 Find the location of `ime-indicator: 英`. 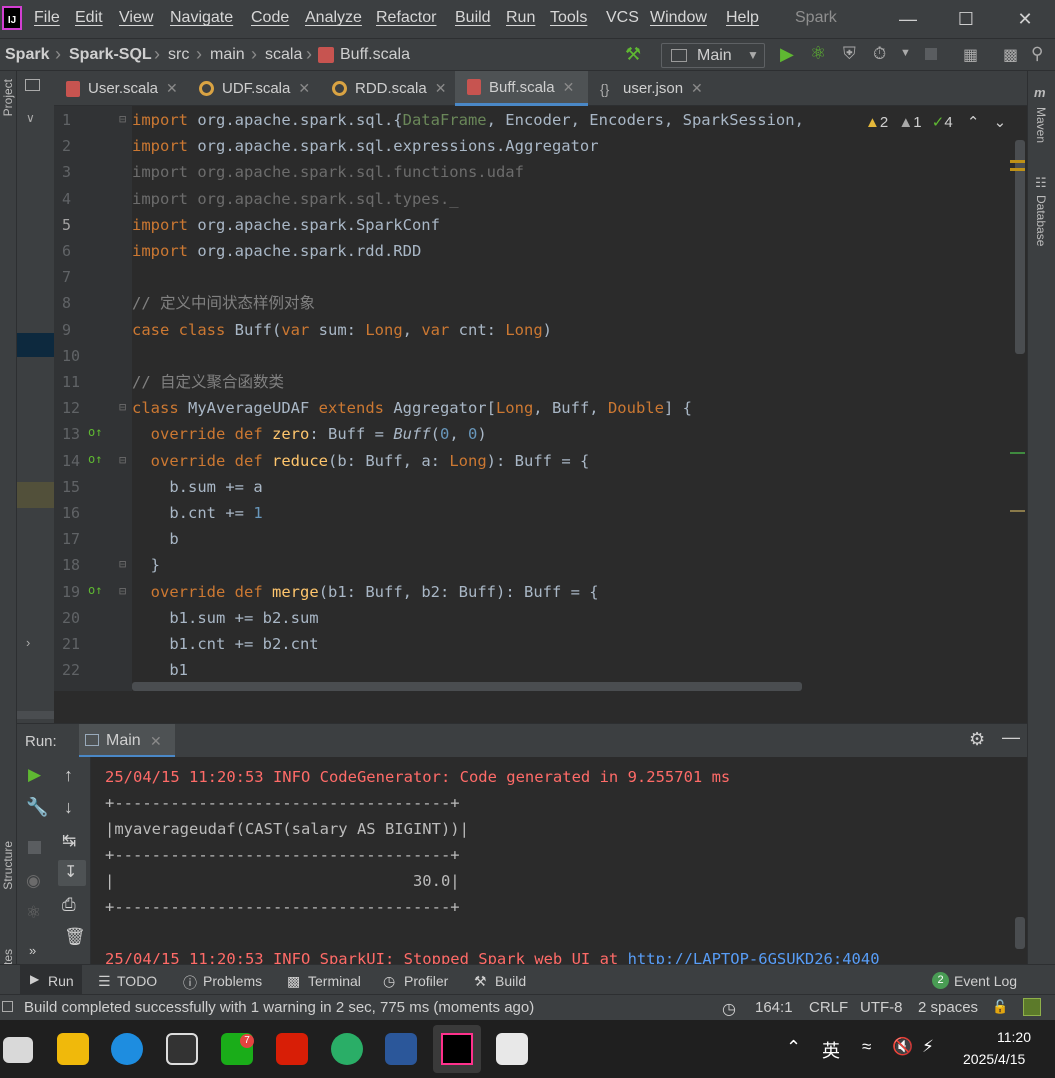

ime-indicator: 英 is located at coordinates (831, 1050).